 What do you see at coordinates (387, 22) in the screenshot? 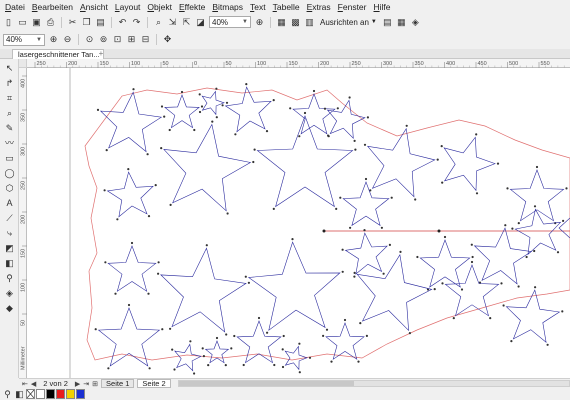
I see `options-icon: ▤` at bounding box center [387, 22].